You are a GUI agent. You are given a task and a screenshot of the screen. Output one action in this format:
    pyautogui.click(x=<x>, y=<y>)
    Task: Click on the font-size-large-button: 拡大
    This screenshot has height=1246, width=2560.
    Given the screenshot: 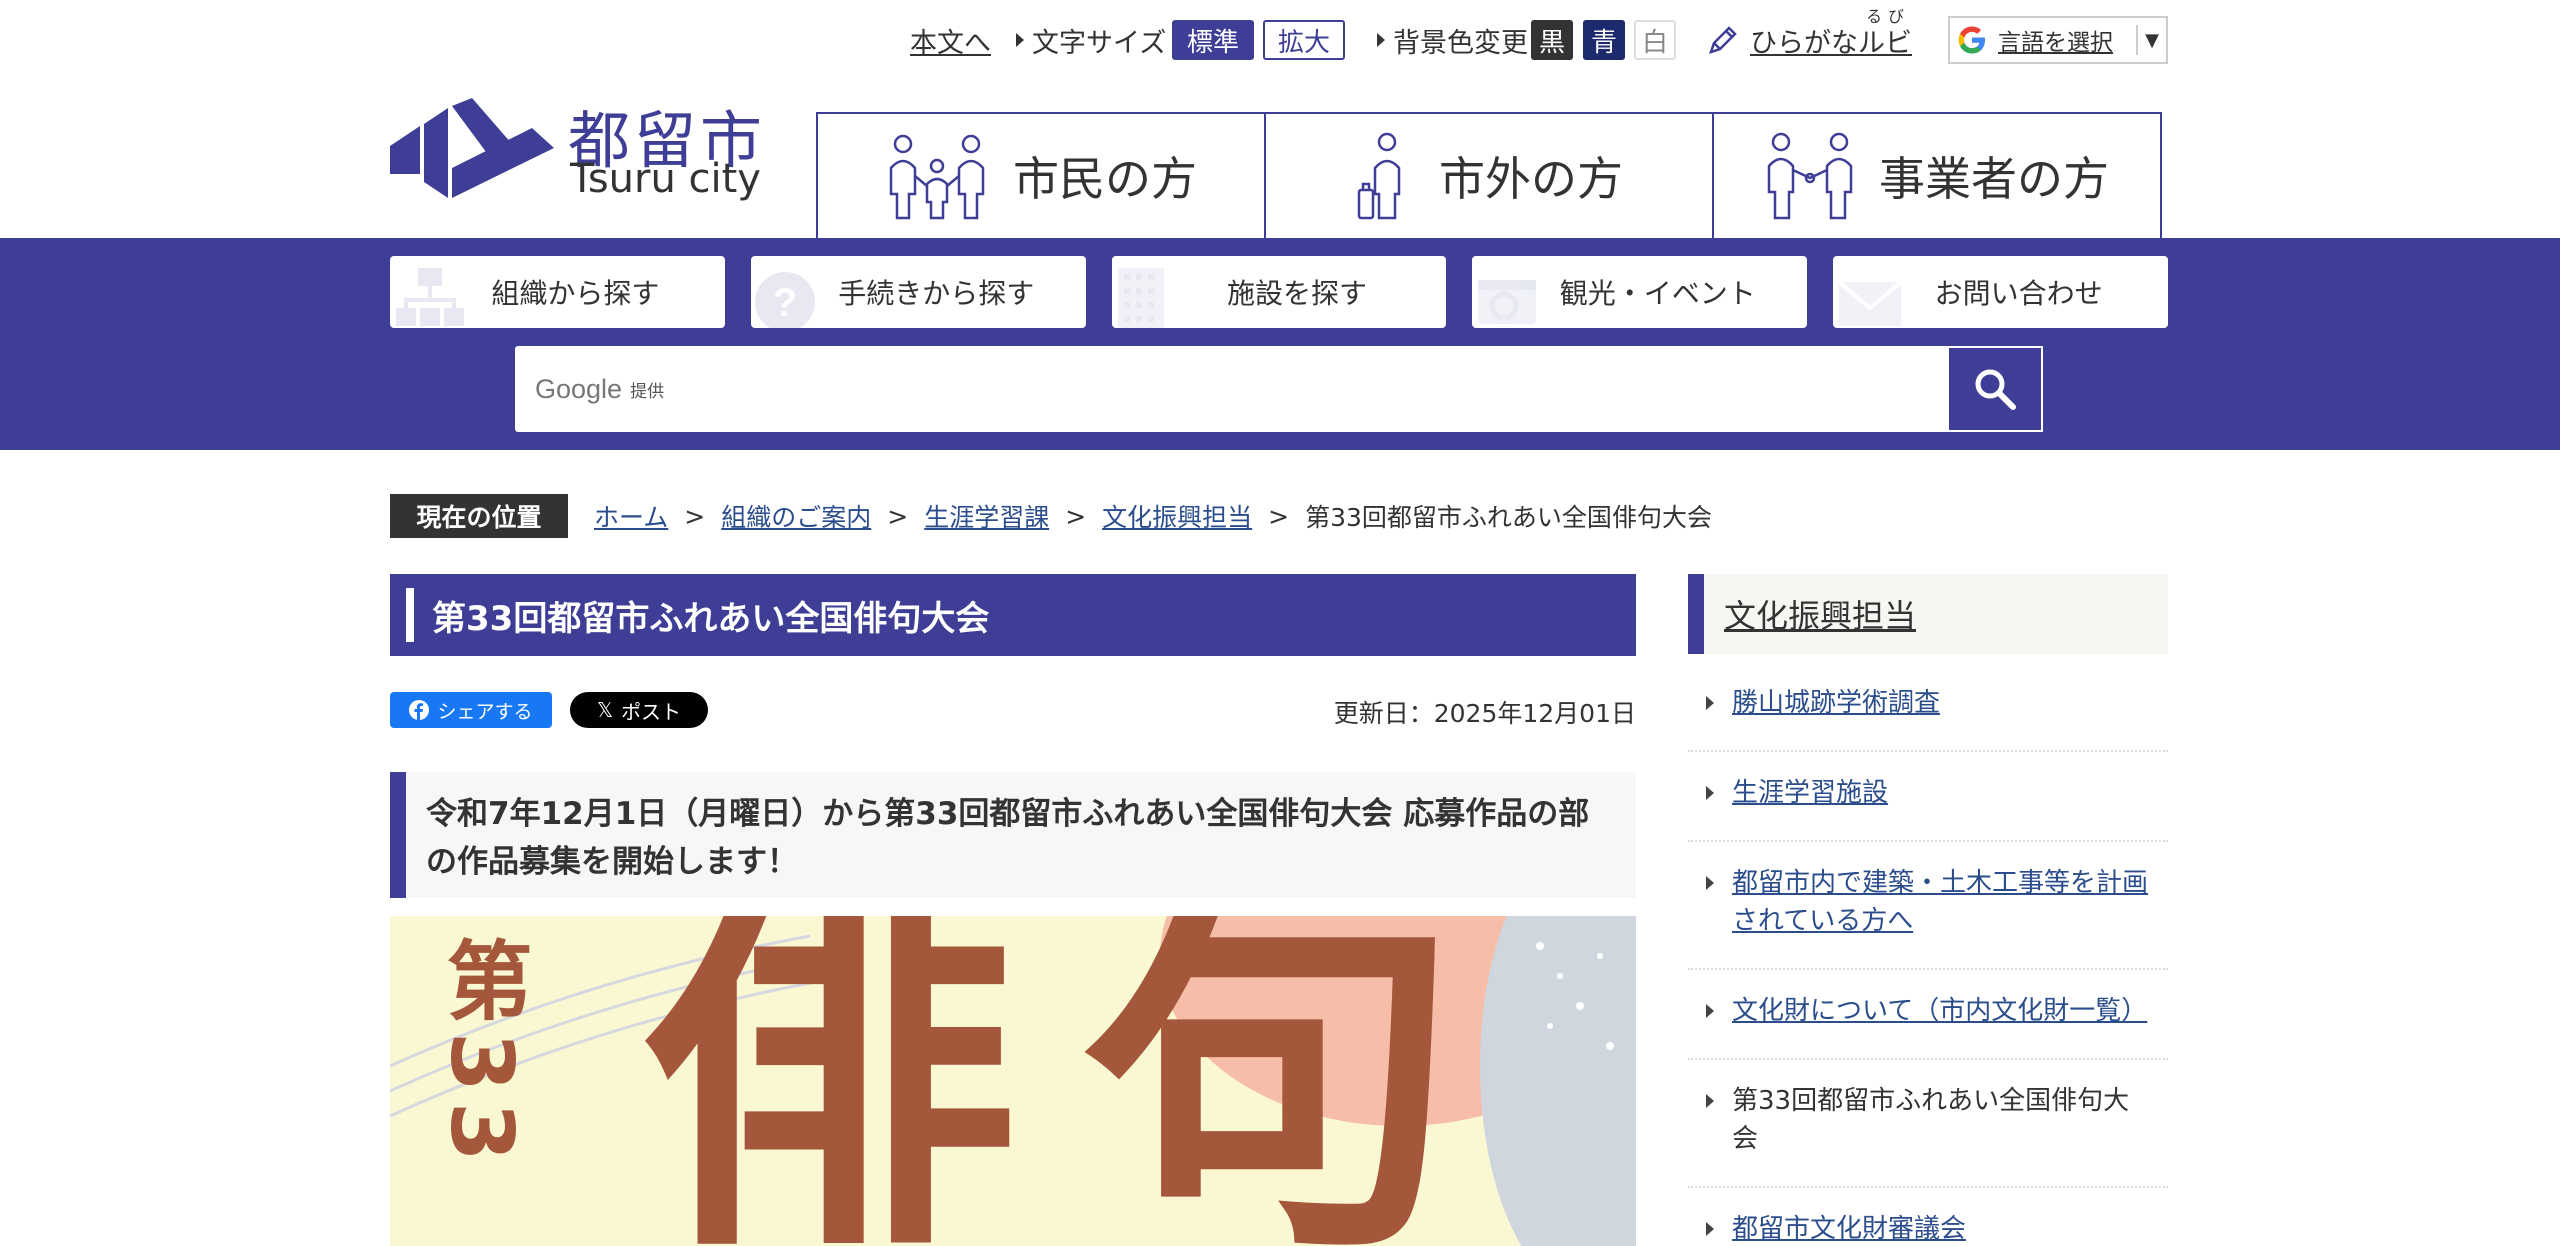 What is the action you would take?
    pyautogui.click(x=1304, y=40)
    